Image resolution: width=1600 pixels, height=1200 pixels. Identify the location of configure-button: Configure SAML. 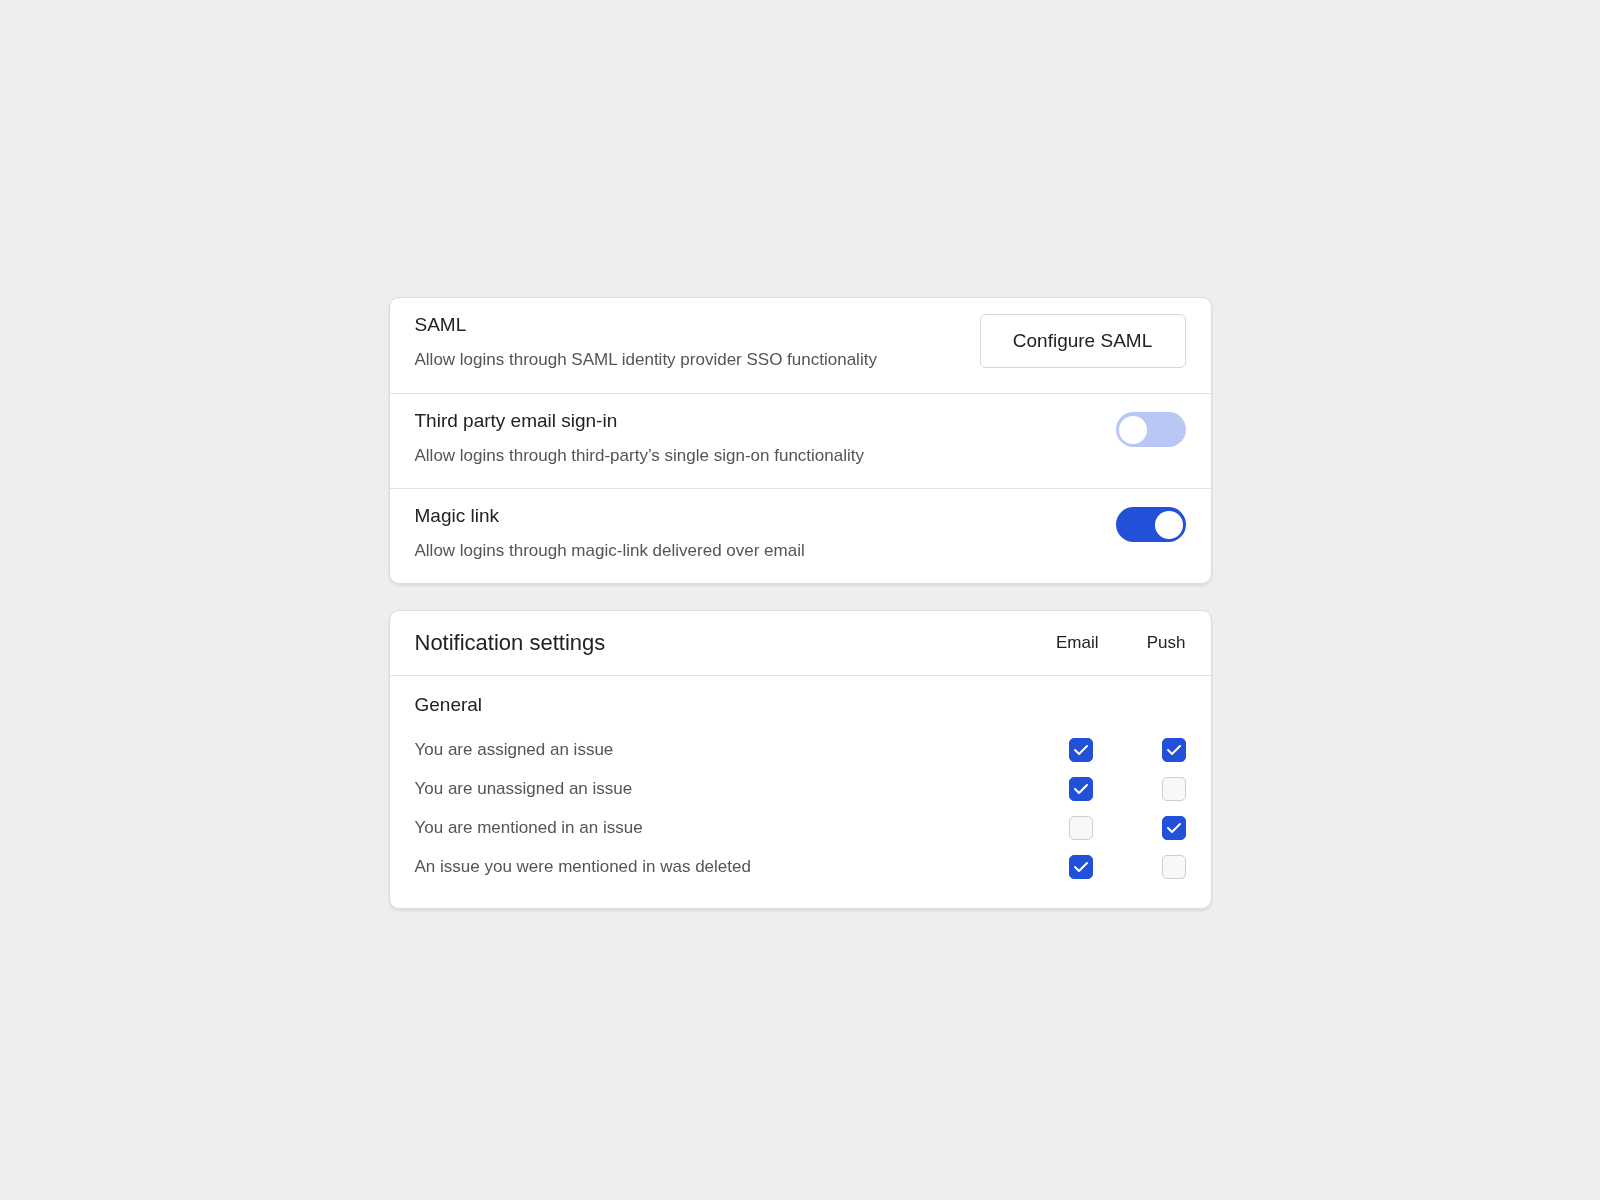
(1082, 341).